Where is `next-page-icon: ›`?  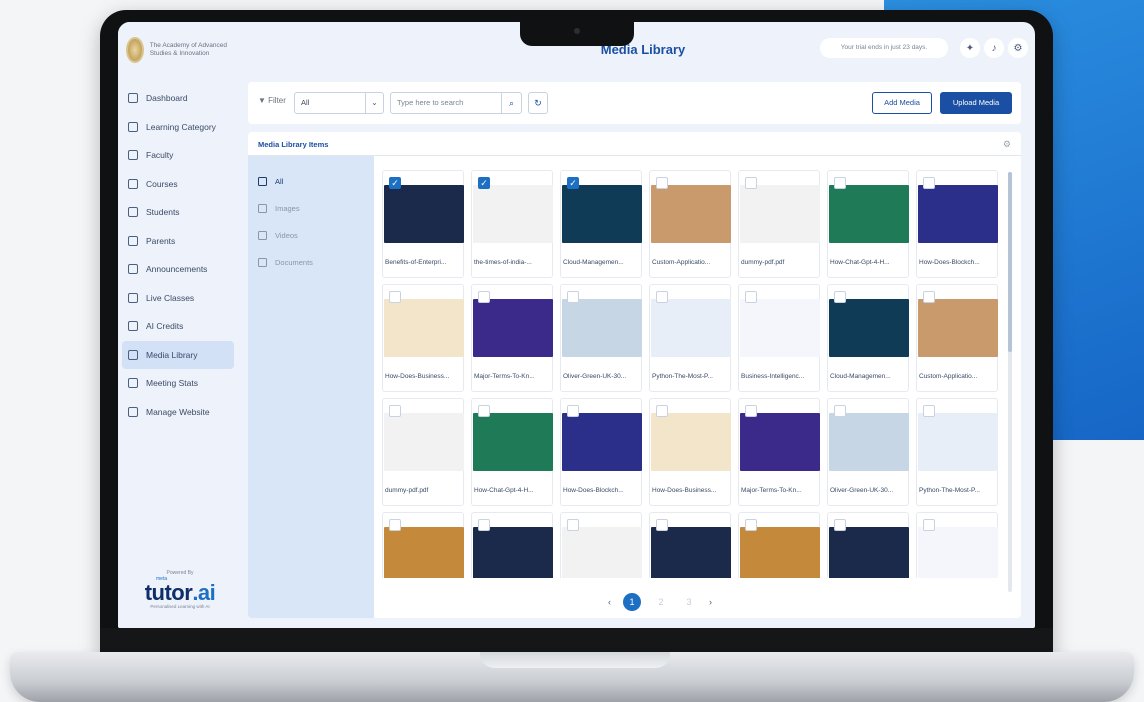 next-page-icon: › is located at coordinates (710, 602).